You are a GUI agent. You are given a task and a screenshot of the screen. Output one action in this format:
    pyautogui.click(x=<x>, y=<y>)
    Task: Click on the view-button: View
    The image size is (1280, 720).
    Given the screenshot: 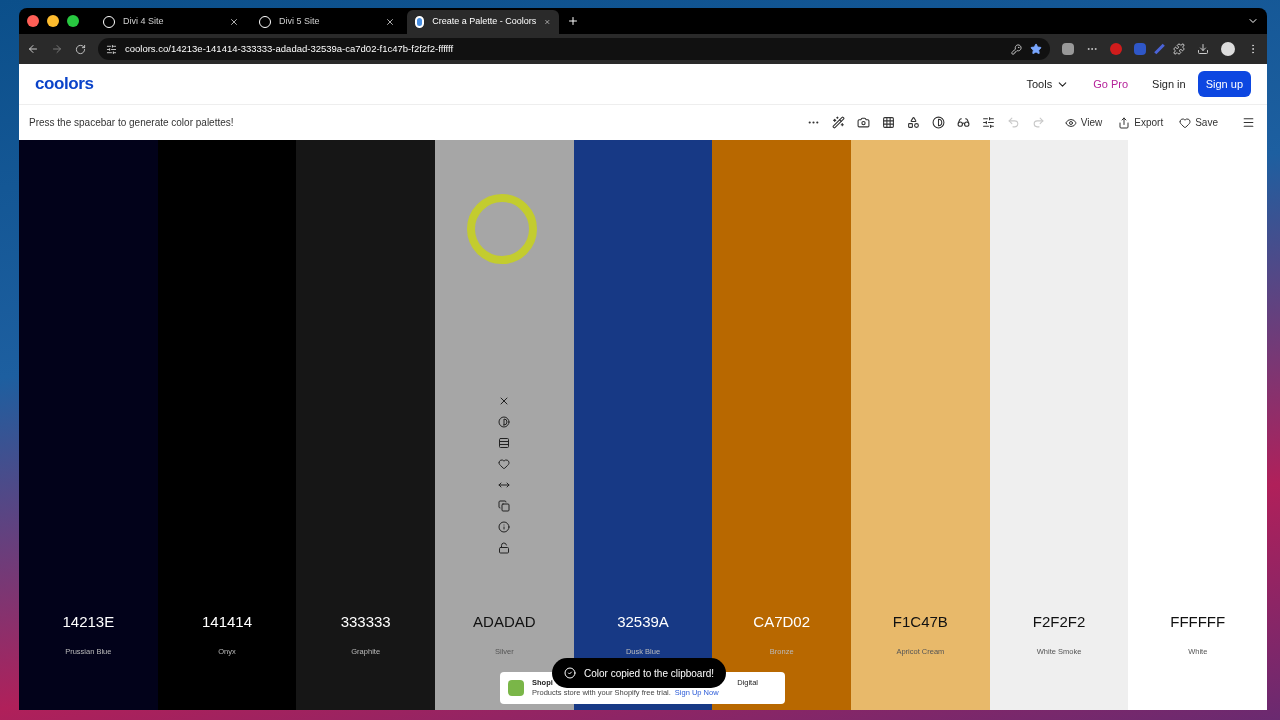 What is the action you would take?
    pyautogui.click(x=1083, y=122)
    